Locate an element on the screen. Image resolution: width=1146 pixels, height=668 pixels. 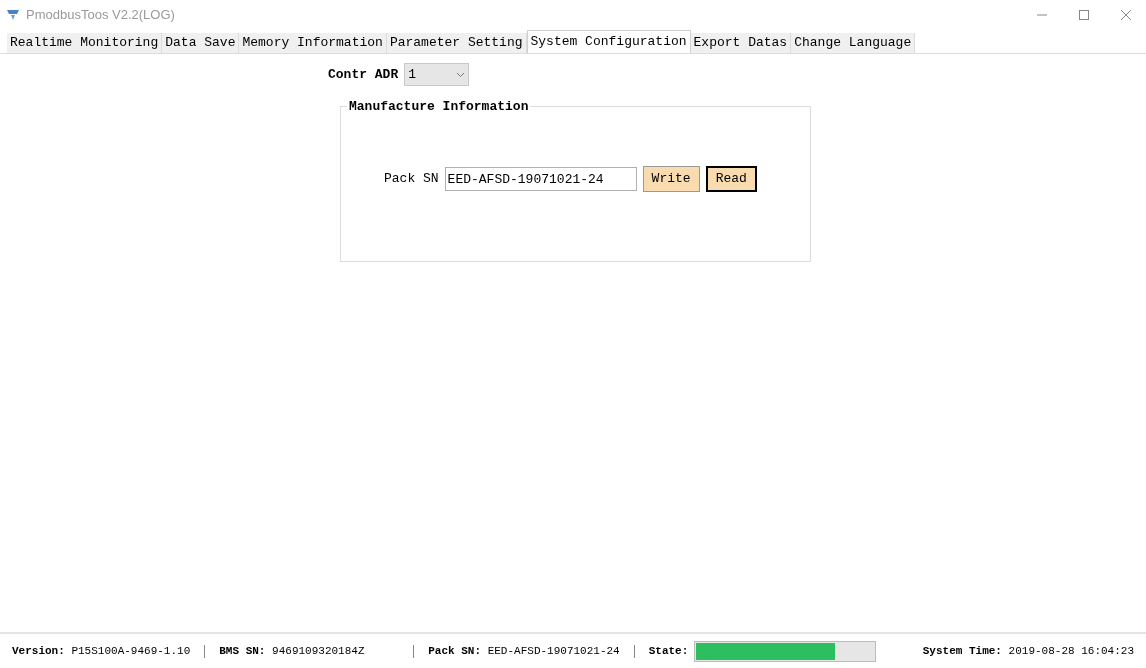
window-title: PmodbusToos V2.2(LOG) is located at coordinates (100, 15).